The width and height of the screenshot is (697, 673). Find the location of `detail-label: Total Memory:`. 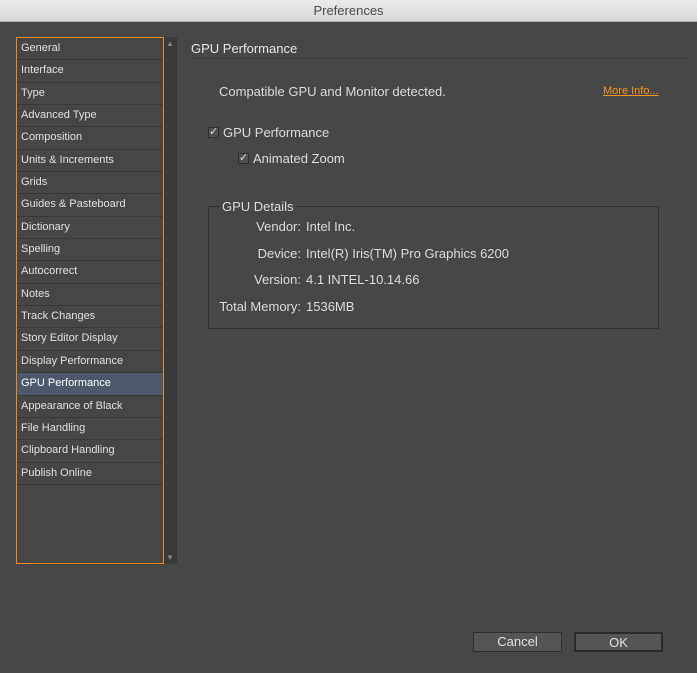

detail-label: Total Memory: is located at coordinates (260, 306).